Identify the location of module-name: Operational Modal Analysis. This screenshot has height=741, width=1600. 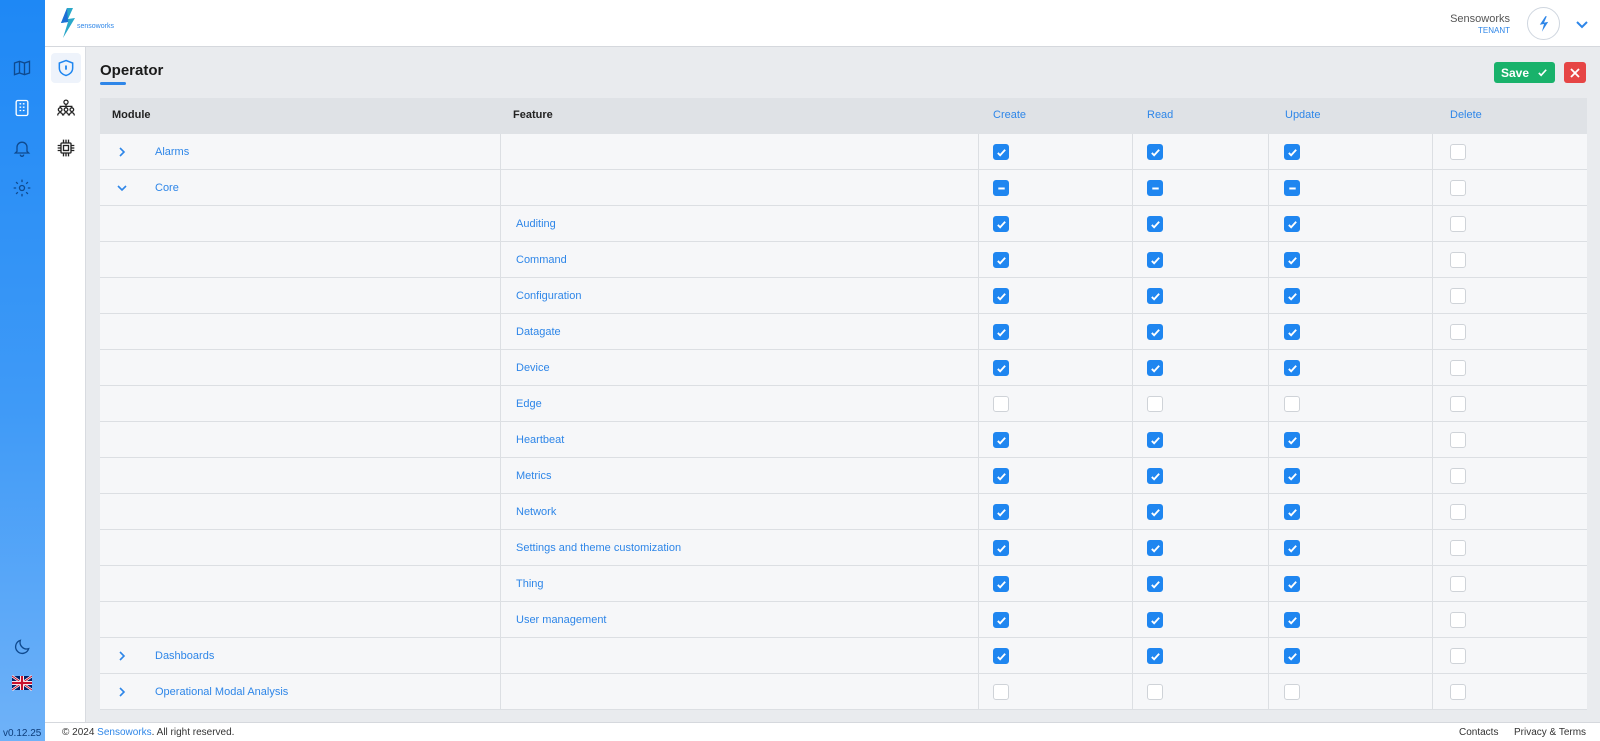
(221, 692).